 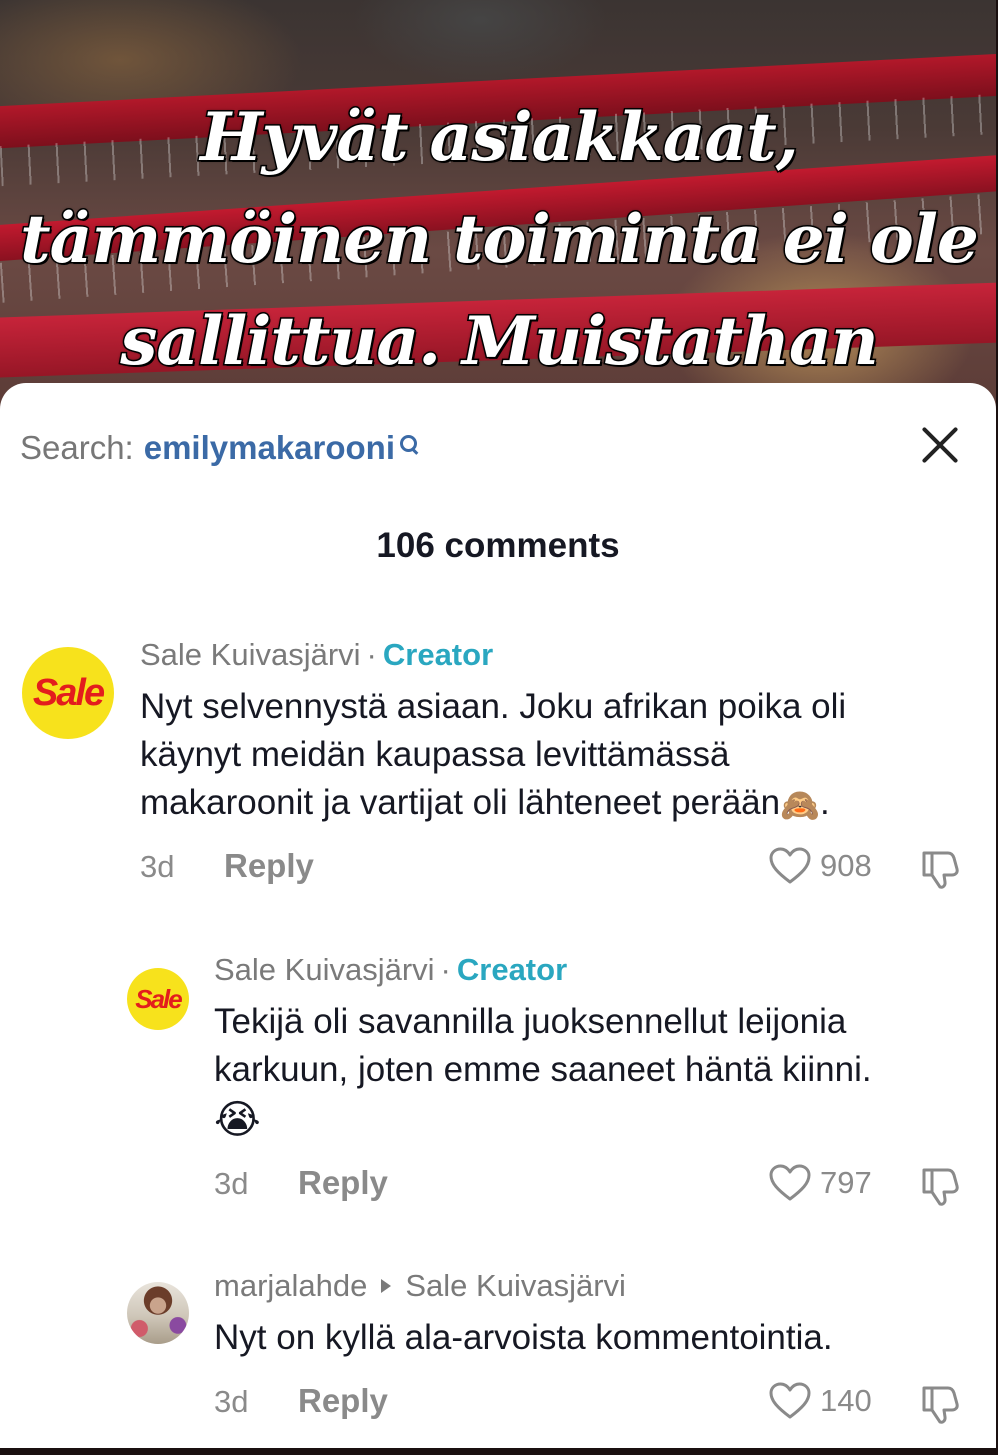 What do you see at coordinates (77, 447) in the screenshot?
I see `search-label: Search:` at bounding box center [77, 447].